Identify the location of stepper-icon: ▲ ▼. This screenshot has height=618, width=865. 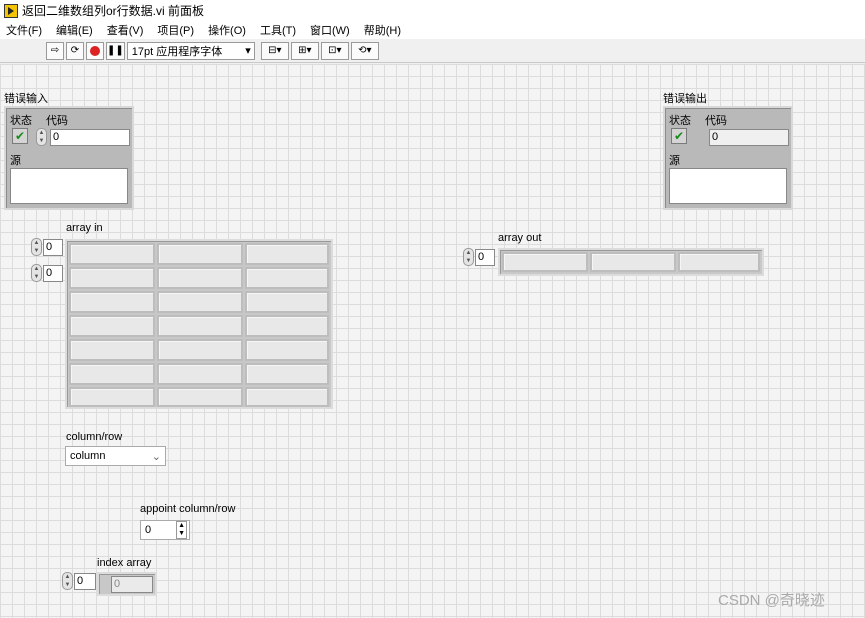
(181, 530).